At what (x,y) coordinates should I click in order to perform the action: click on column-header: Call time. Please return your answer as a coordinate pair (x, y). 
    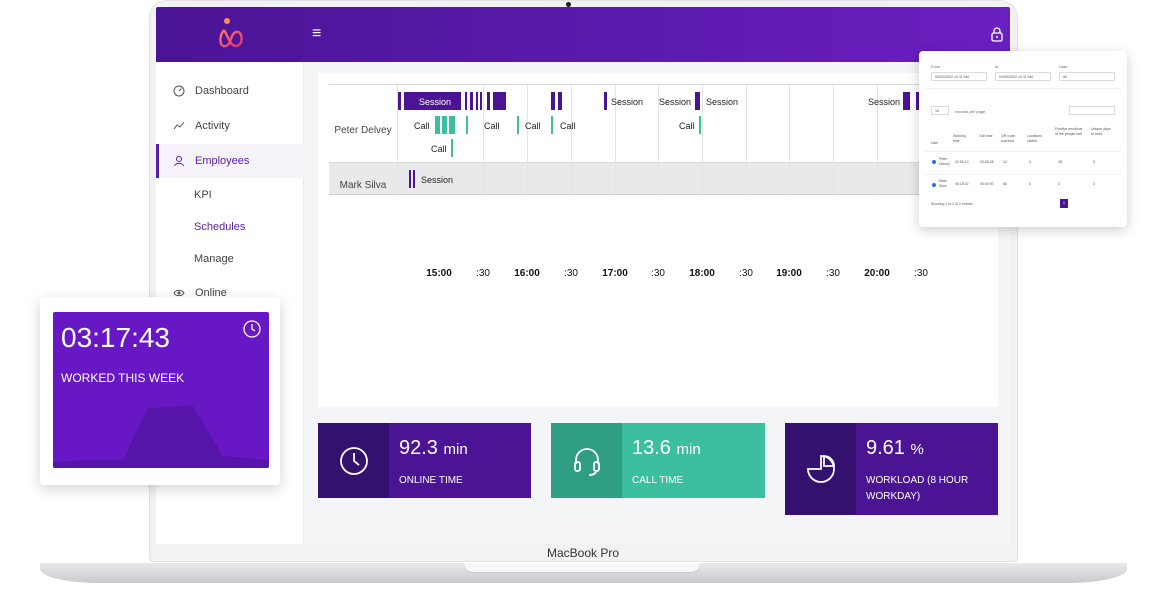
    Looking at the image, I should click on (986, 136).